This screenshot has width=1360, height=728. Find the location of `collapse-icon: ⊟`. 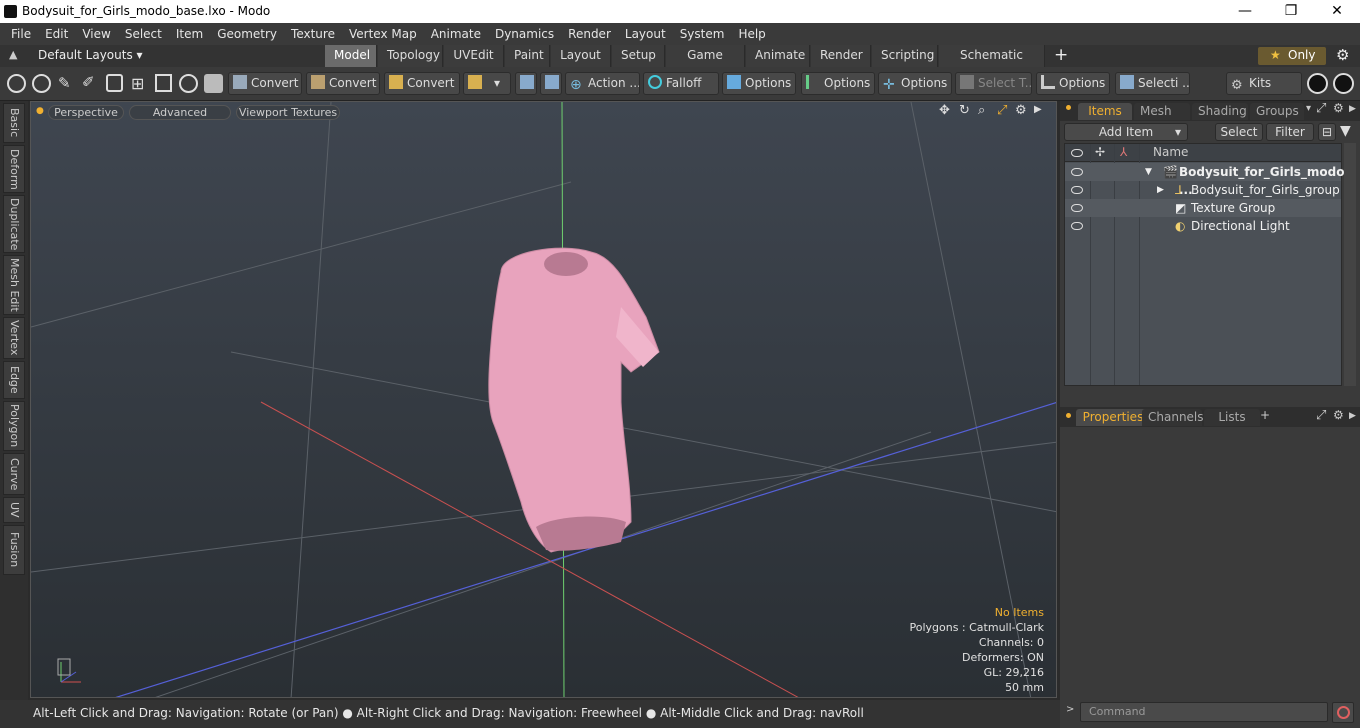

collapse-icon: ⊟ is located at coordinates (1327, 132).